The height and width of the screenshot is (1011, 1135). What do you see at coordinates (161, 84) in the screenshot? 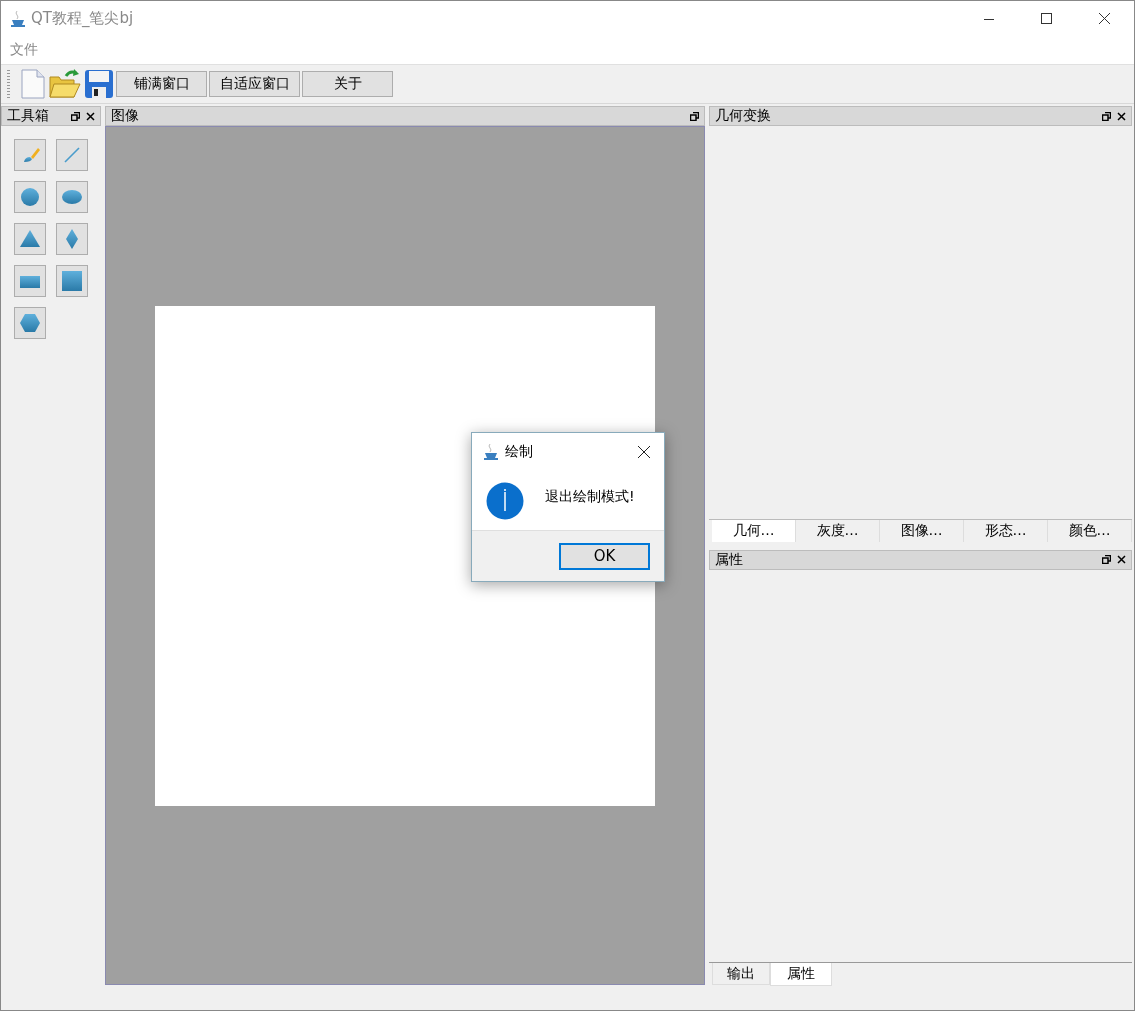
I see `toolbar-button: 铺满窗口` at bounding box center [161, 84].